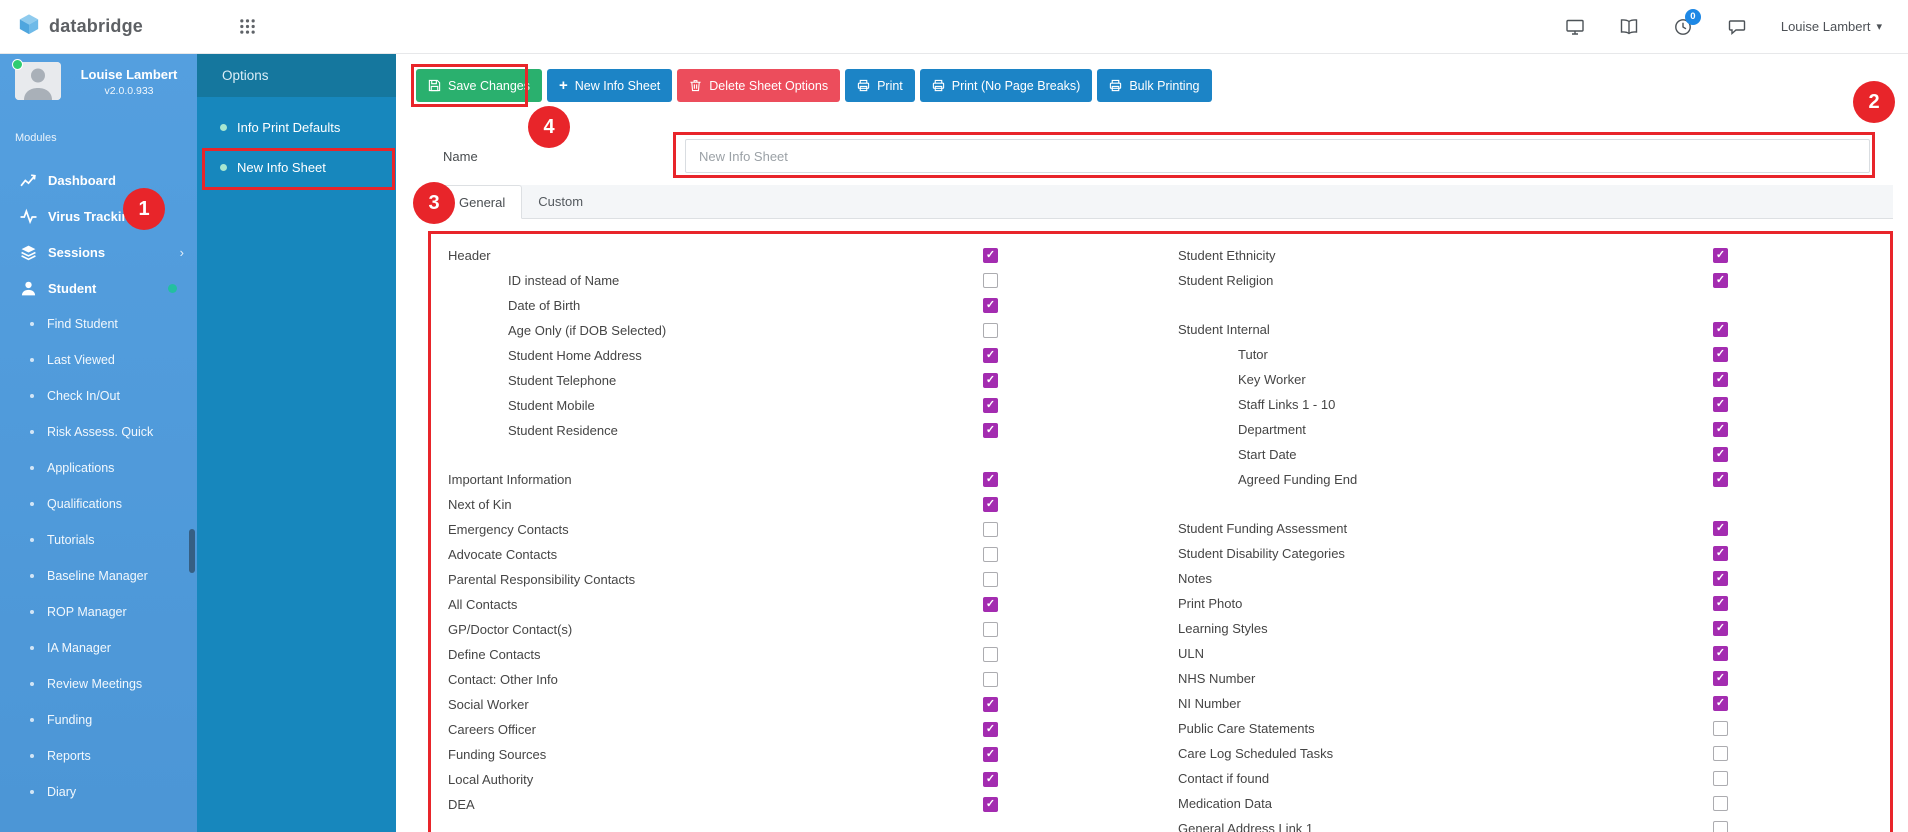  Describe the element at coordinates (489, 85) in the screenshot. I see `save-changes-label: Save Changes` at that location.